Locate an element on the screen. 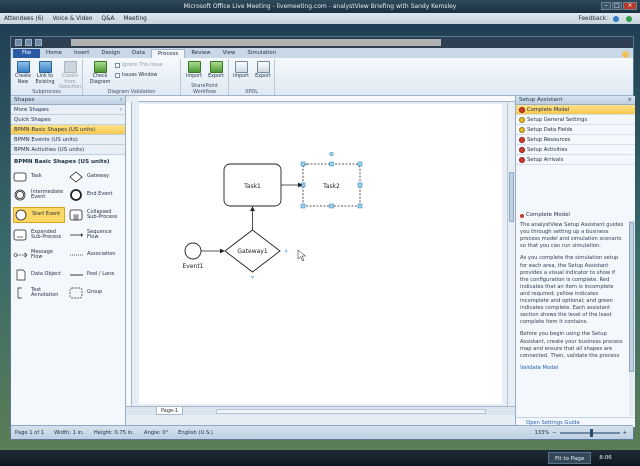 This screenshot has width=640, height=466. status-height: Height: 0.75 in. is located at coordinates (114, 433).